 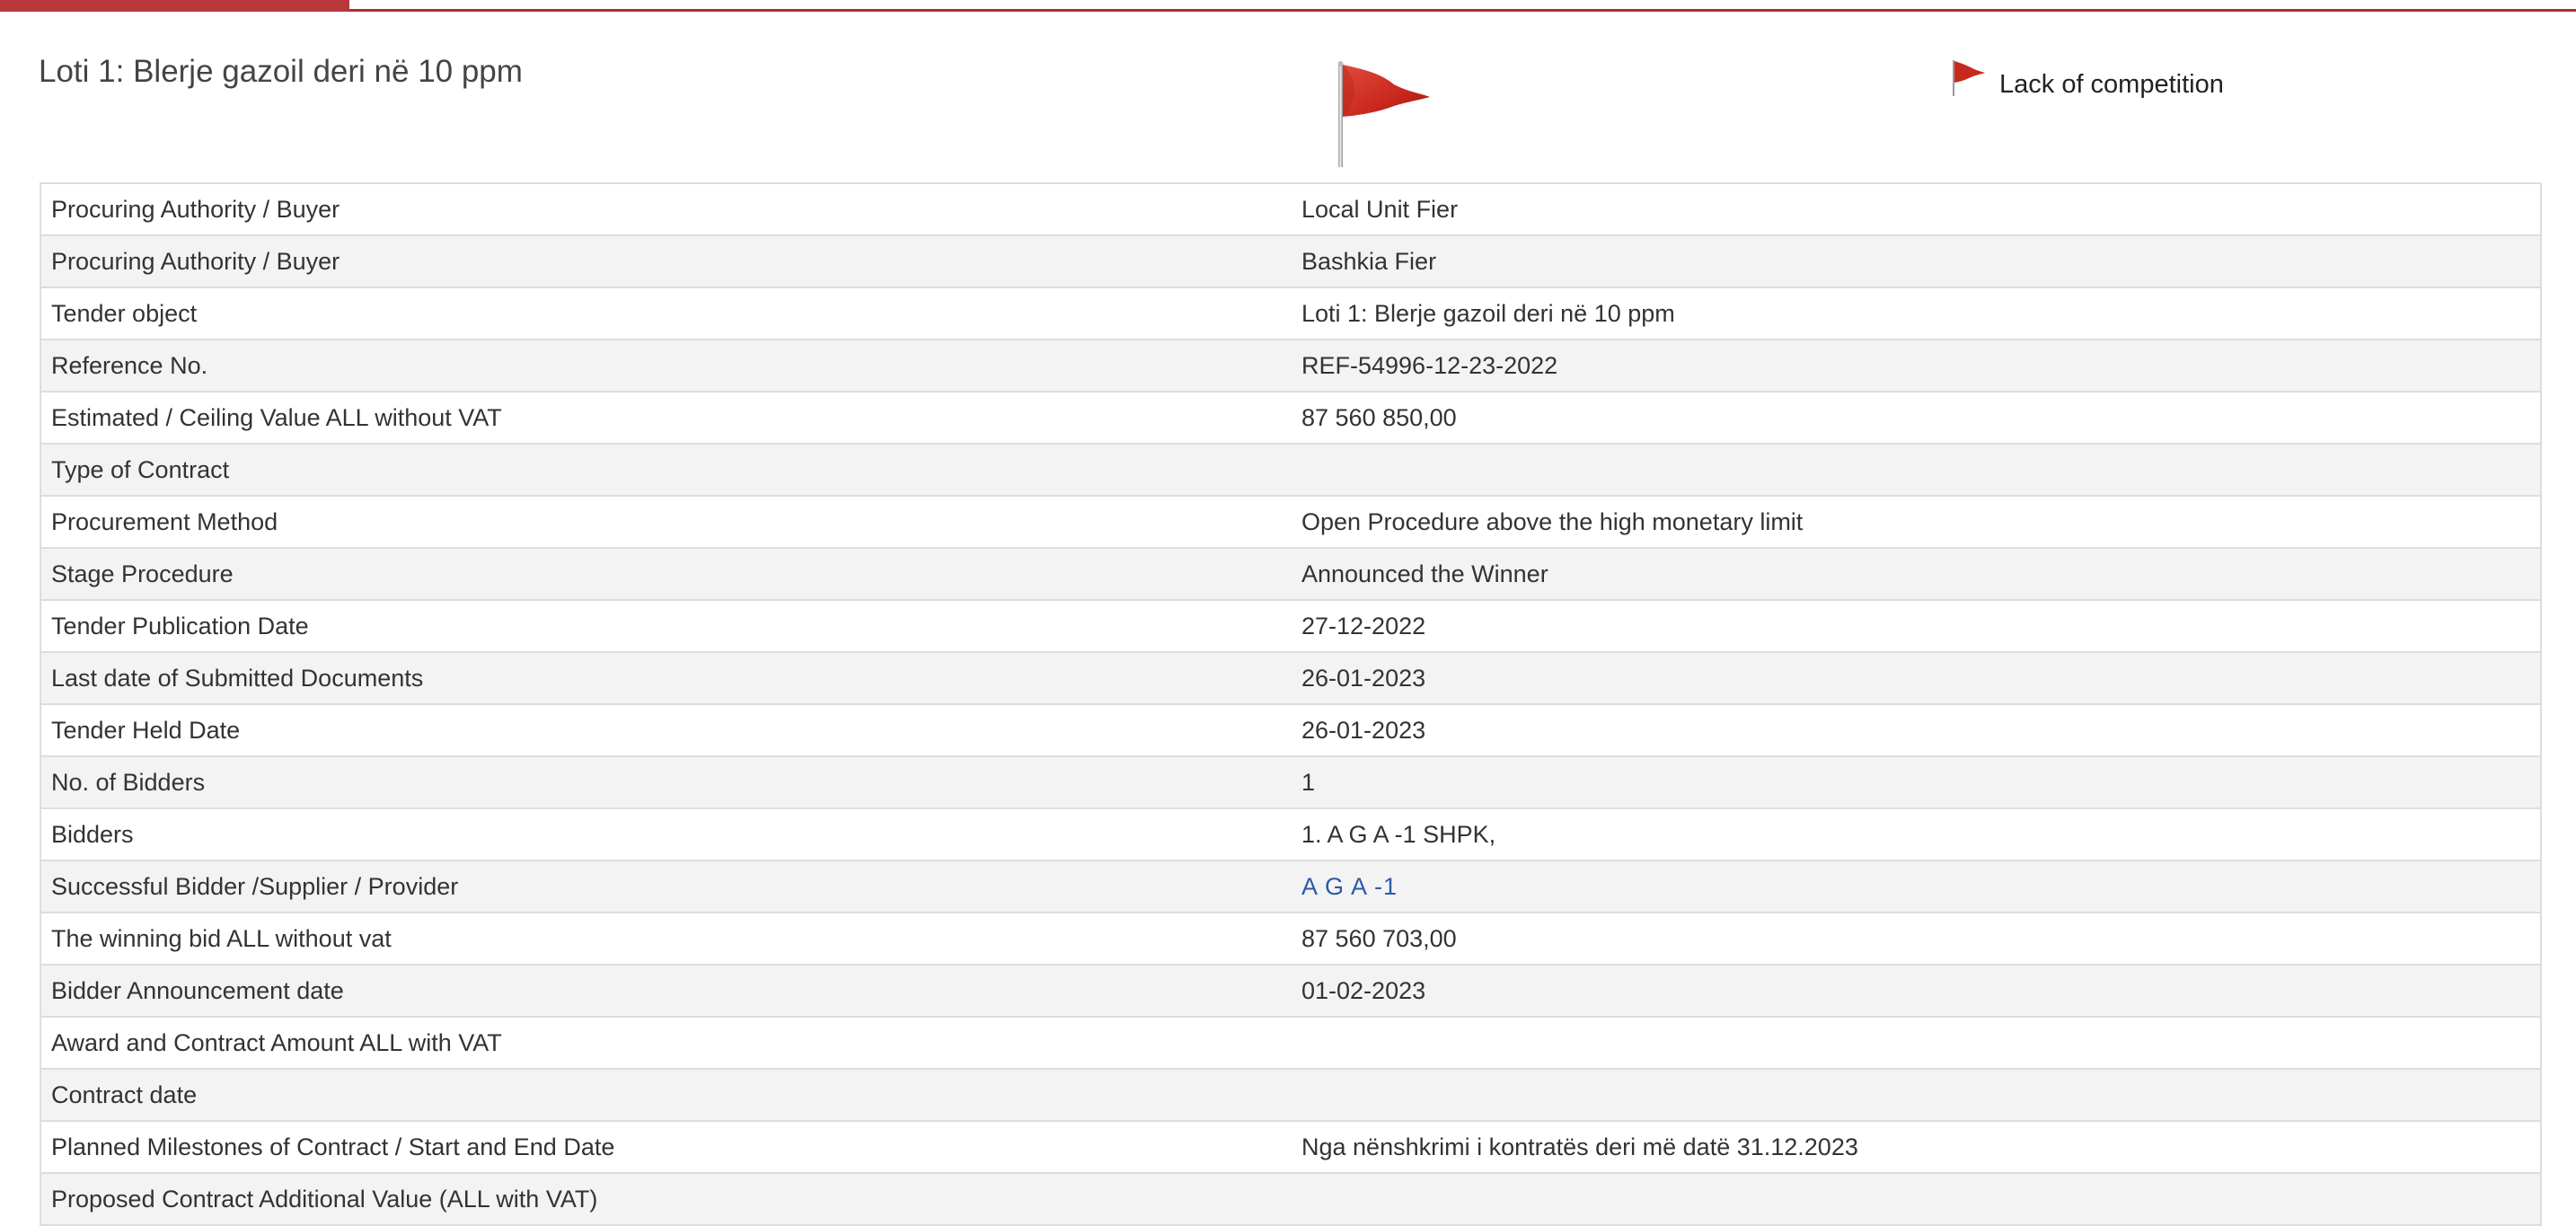 What do you see at coordinates (2111, 84) in the screenshot?
I see `flag-legend-label: Lack of competition` at bounding box center [2111, 84].